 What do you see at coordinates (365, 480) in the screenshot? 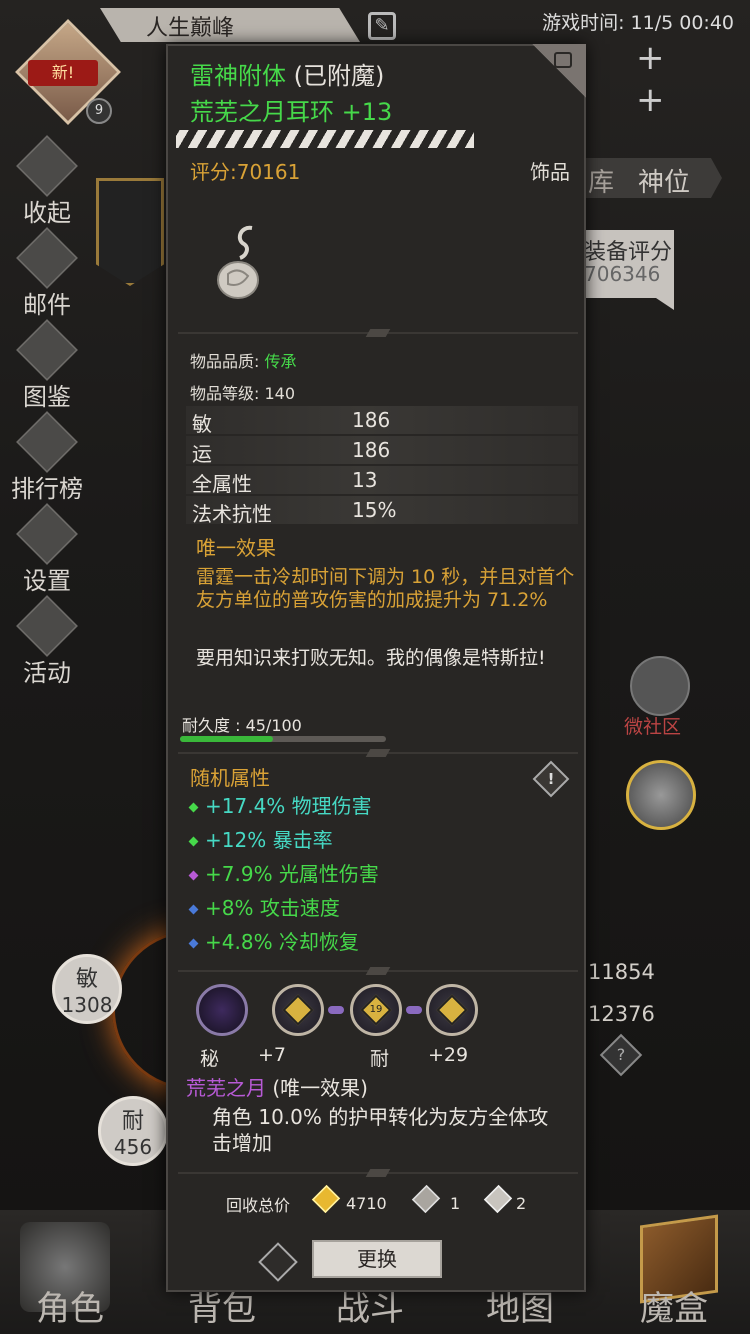
I see `attr-value: 13` at bounding box center [365, 480].